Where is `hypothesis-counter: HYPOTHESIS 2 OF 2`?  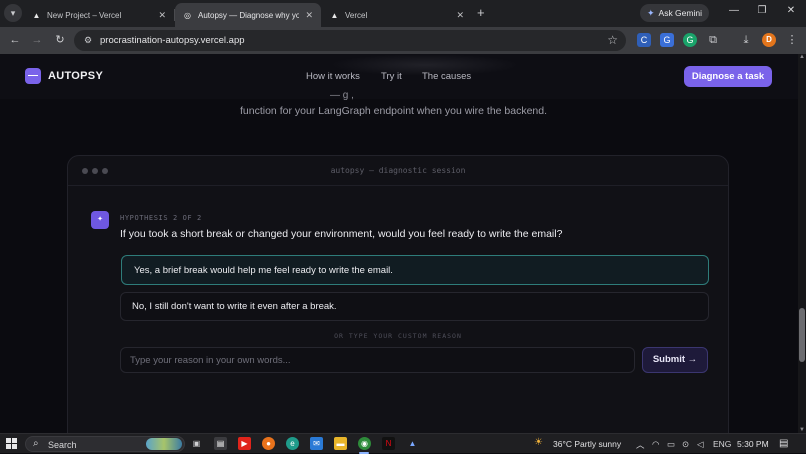
hypothesis-counter: HYPOTHESIS 2 OF 2 is located at coordinates (161, 218).